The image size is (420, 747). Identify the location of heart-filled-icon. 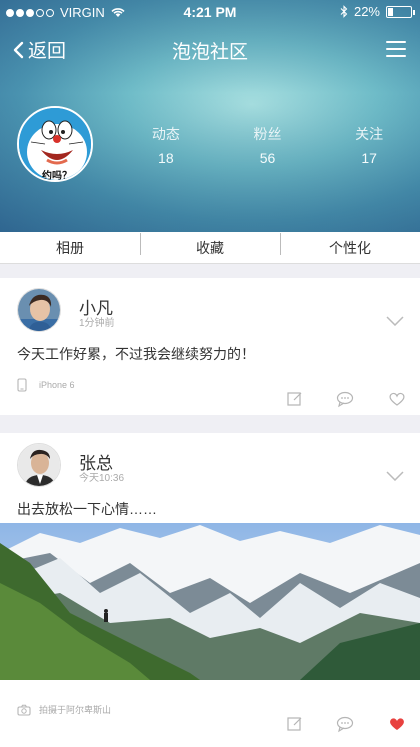
(397, 724).